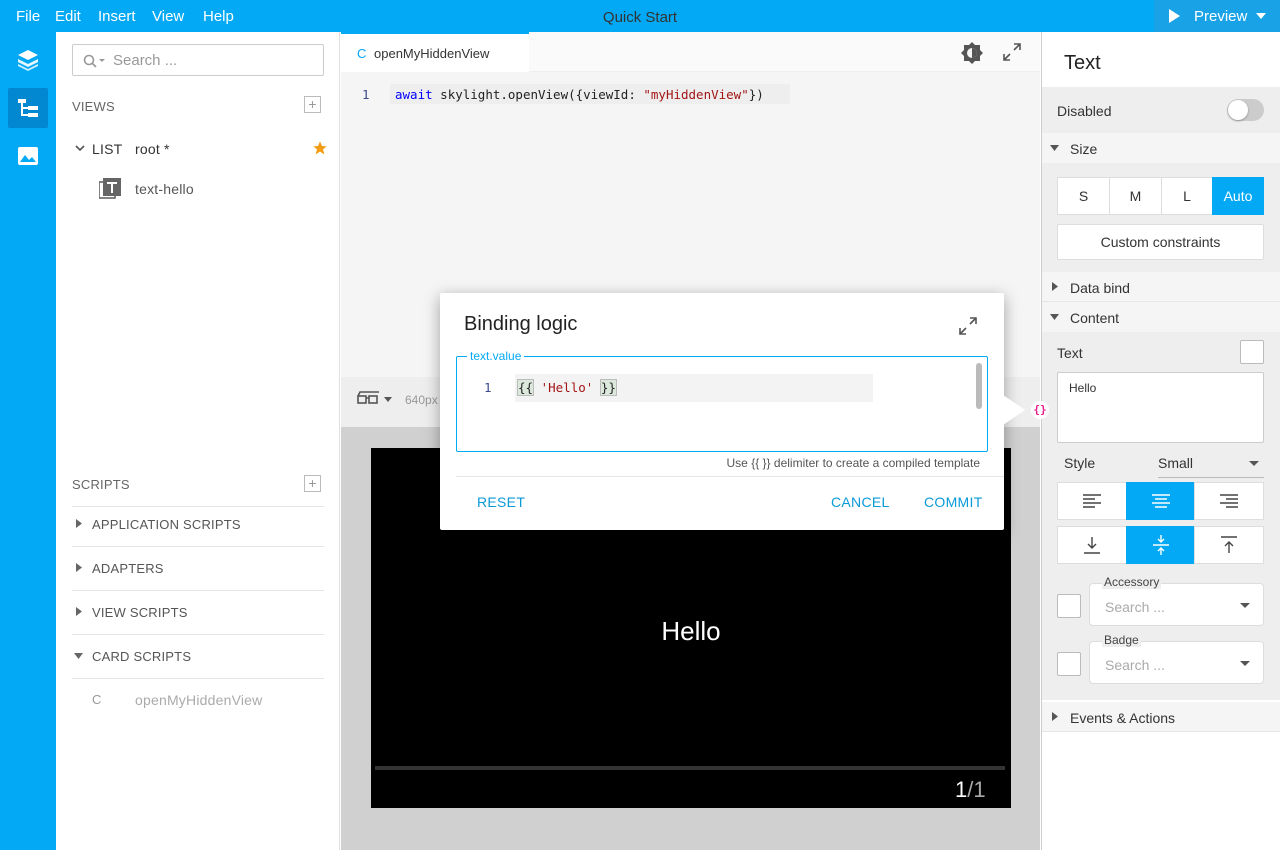 The height and width of the screenshot is (850, 1280). What do you see at coordinates (369, 399) in the screenshot?
I see `glasses-icon` at bounding box center [369, 399].